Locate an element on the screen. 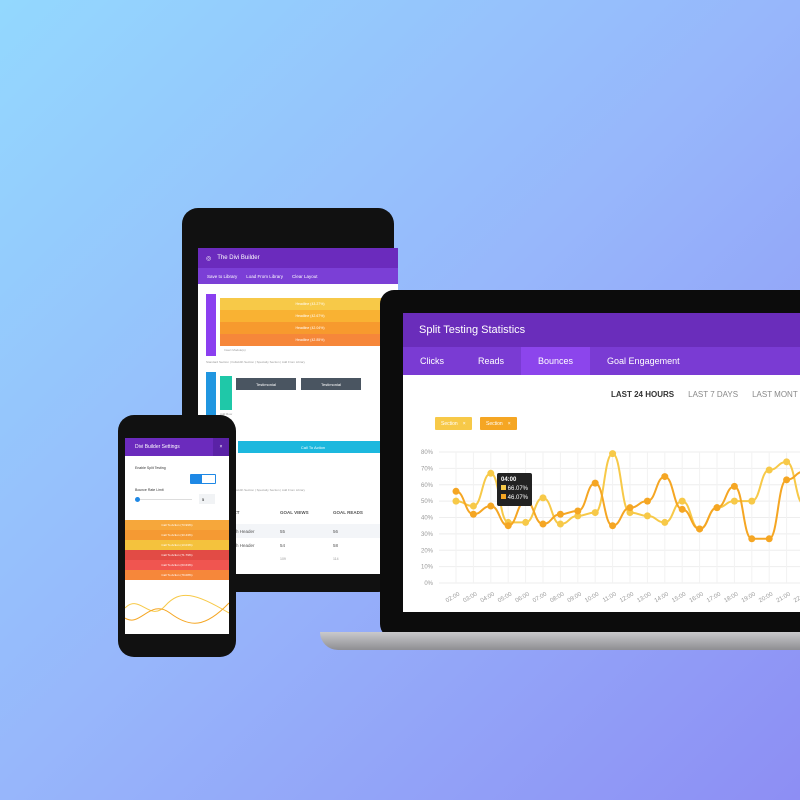 The image size is (800, 800). x-tick-label: 03:00 is located at coordinates (470, 597).